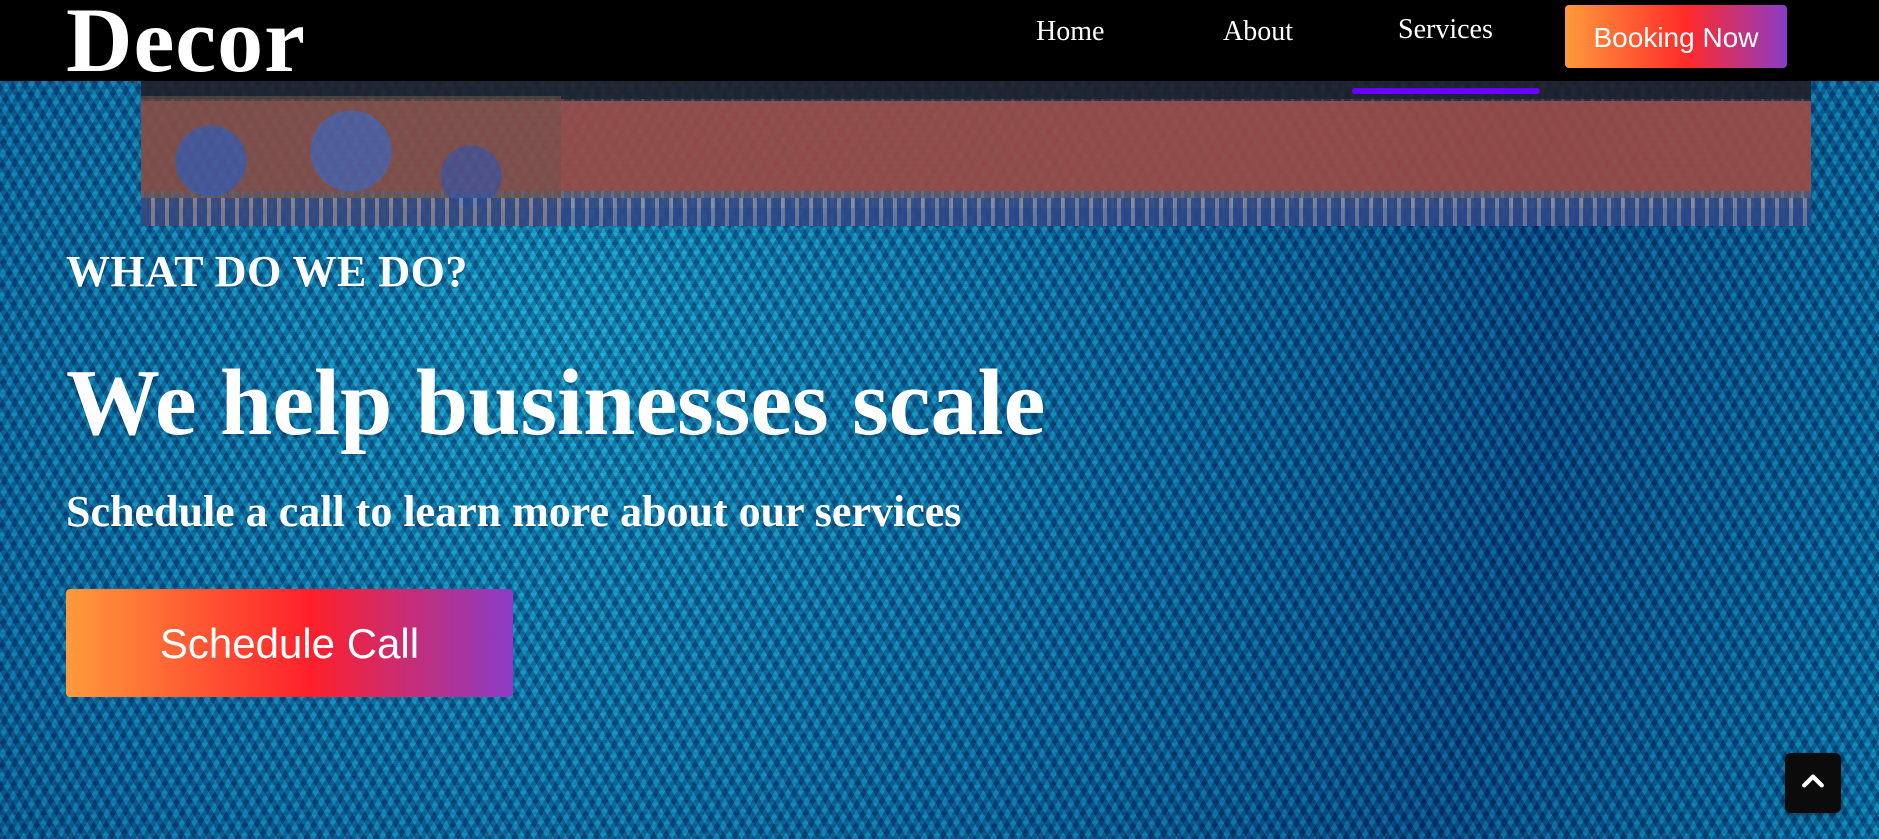 The image size is (1879, 839). What do you see at coordinates (1070, 32) in the screenshot?
I see `nav-home-link: Home` at bounding box center [1070, 32].